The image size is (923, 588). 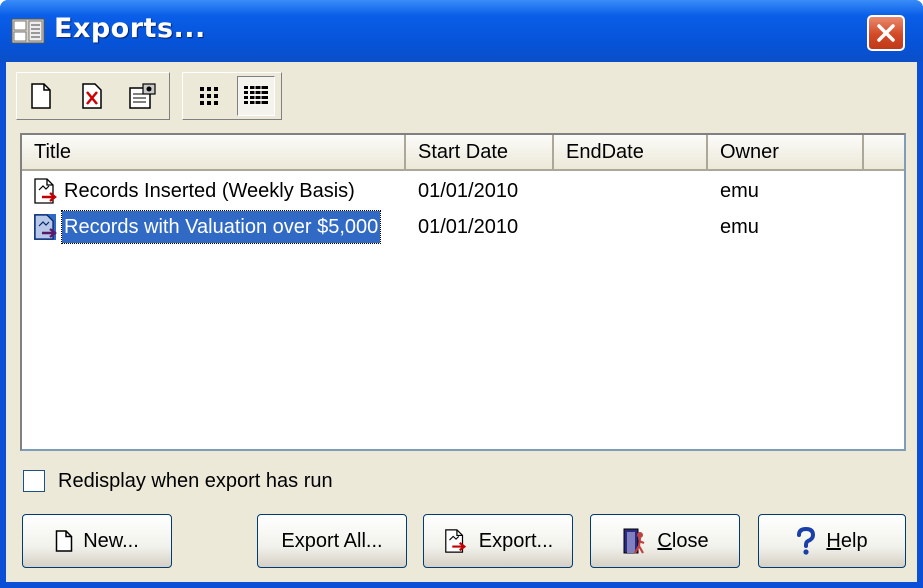 What do you see at coordinates (854, 540) in the screenshot?
I see `help-label-rest: elp` at bounding box center [854, 540].